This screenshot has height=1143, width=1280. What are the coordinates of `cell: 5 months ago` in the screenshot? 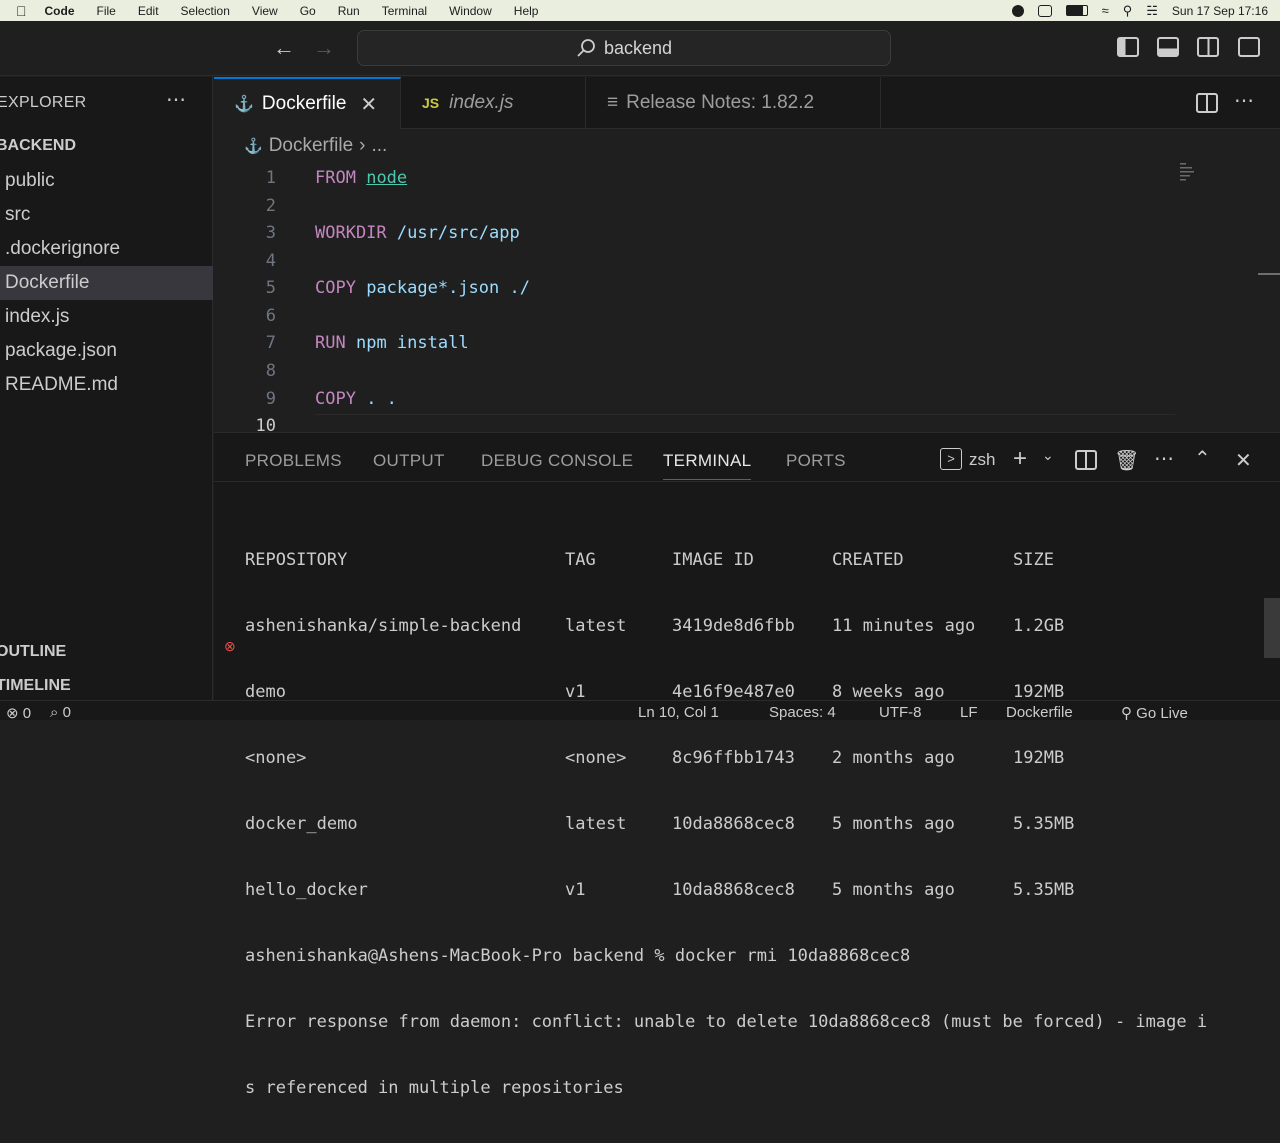 It's located at (893, 824).